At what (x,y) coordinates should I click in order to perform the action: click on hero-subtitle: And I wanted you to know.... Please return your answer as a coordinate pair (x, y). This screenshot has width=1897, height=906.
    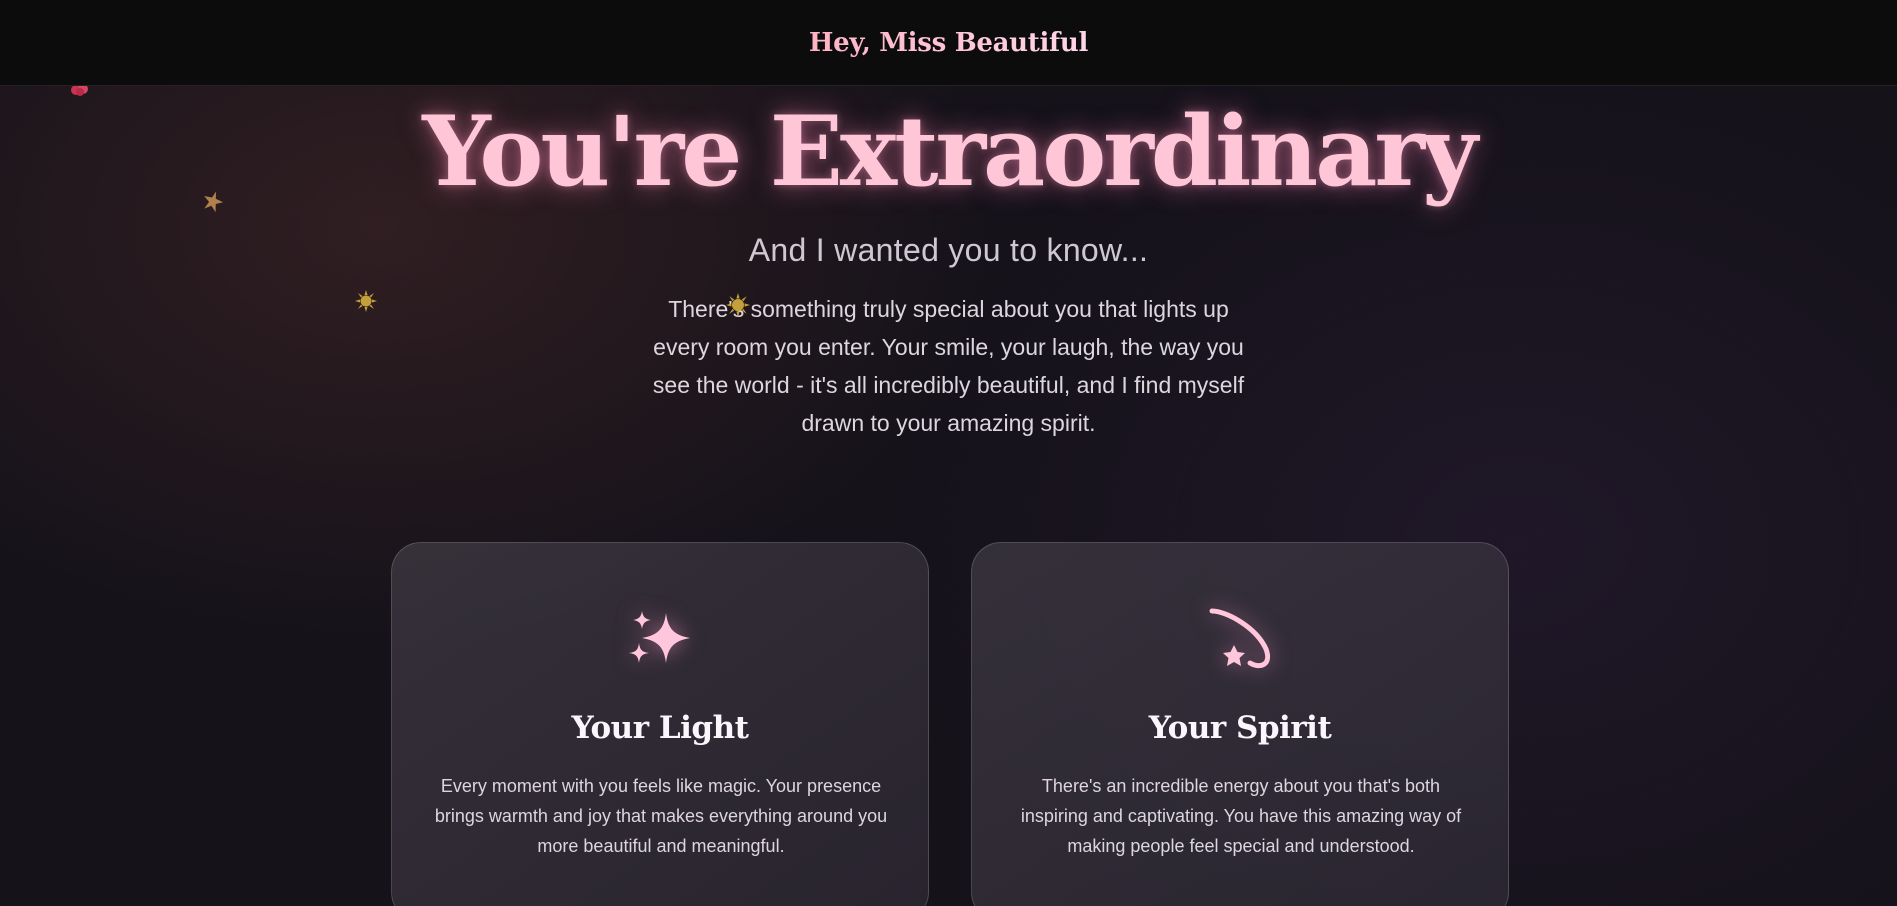
    Looking at the image, I should click on (948, 250).